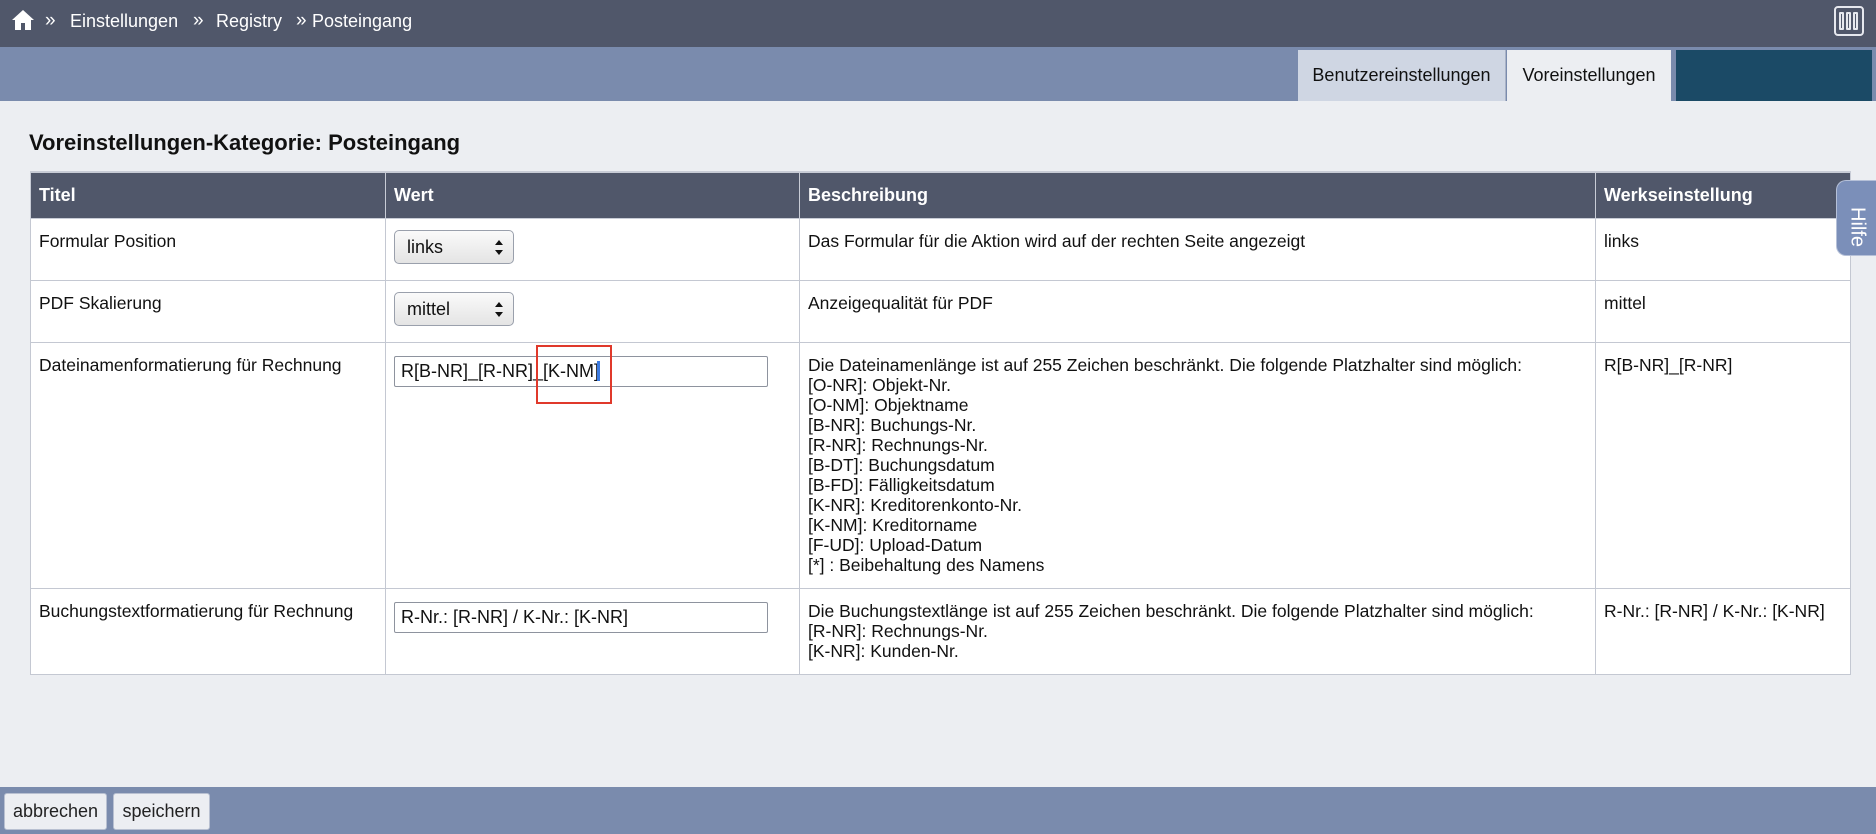 The height and width of the screenshot is (834, 1876). What do you see at coordinates (1849, 21) in the screenshot?
I see `panel-toggle-icon` at bounding box center [1849, 21].